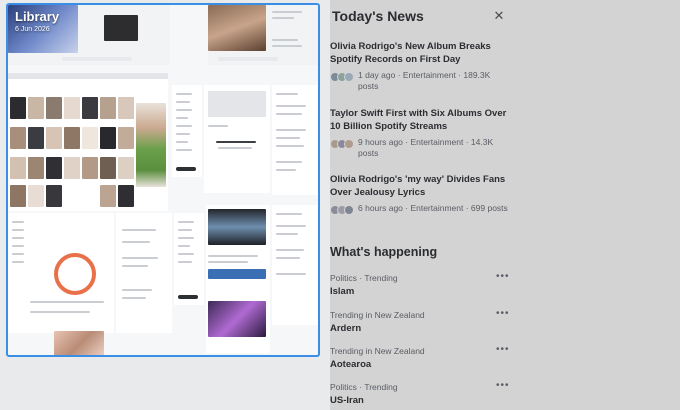 This screenshot has width=680, height=410. Describe the element at coordinates (420, 393) in the screenshot. I see `trend-item: Politics · Trending US-Iran •••` at that location.